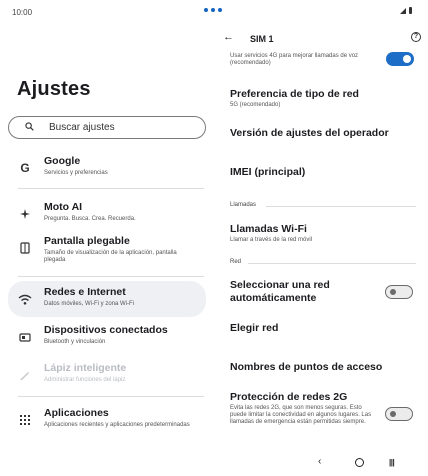 The image size is (428, 476). Describe the element at coordinates (75, 342) in the screenshot. I see `item-subtitle: Bluetooth y vinculación` at that location.